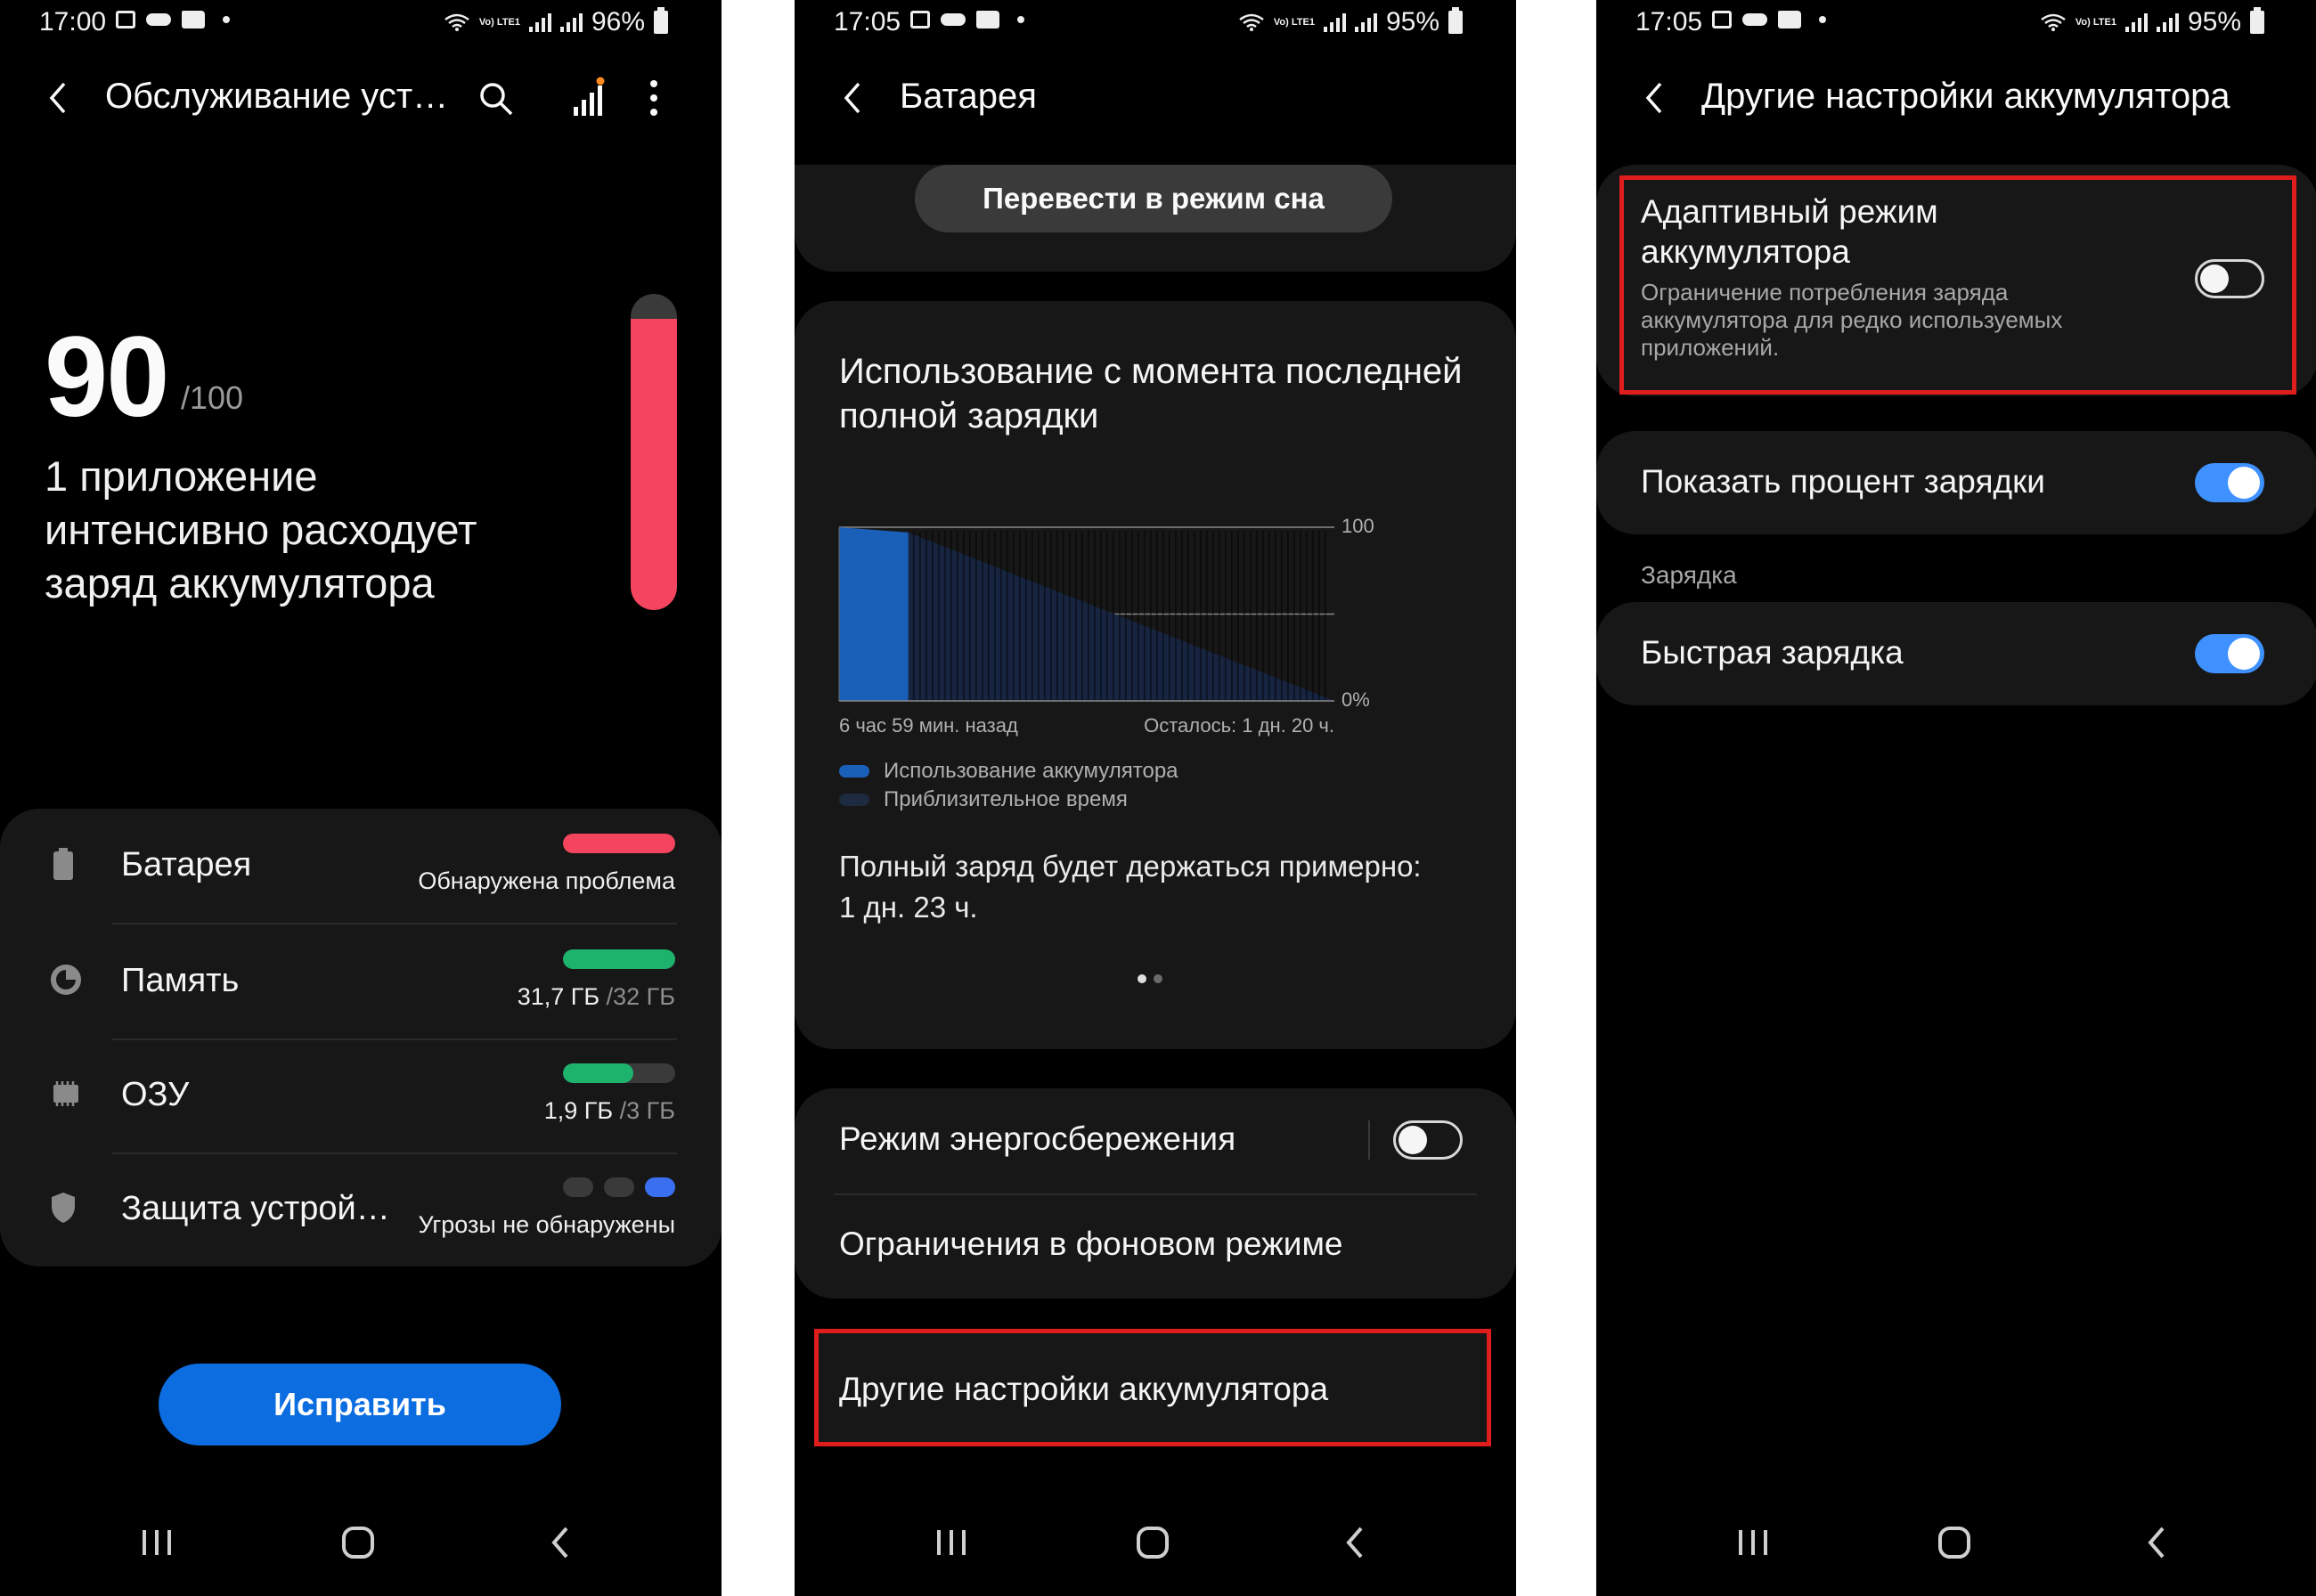 This screenshot has height=1596, width=2316. I want to click on legend-swatch, so click(854, 771).